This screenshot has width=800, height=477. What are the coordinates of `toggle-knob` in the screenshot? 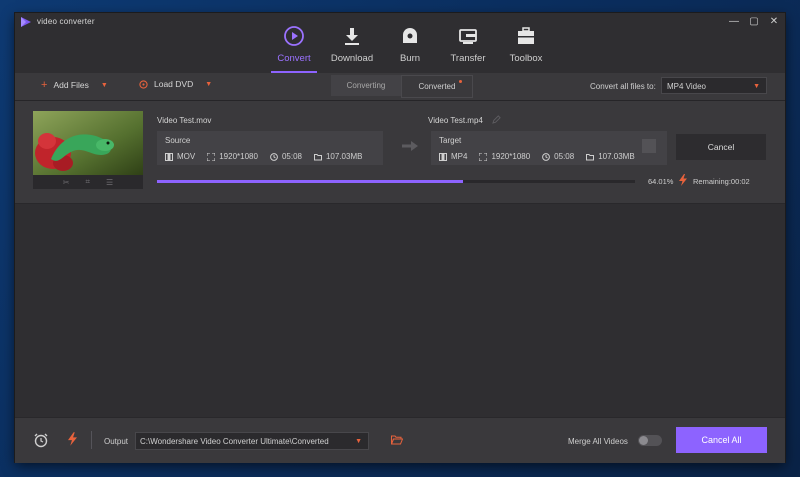 It's located at (643, 440).